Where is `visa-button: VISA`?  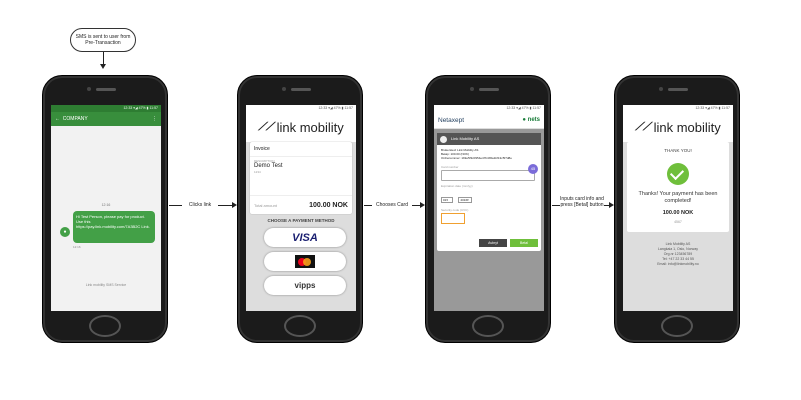
visa-button: VISA is located at coordinates (305, 237).